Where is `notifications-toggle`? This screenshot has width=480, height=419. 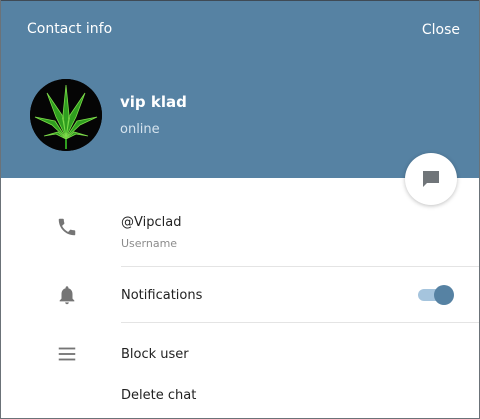 notifications-toggle is located at coordinates (436, 295).